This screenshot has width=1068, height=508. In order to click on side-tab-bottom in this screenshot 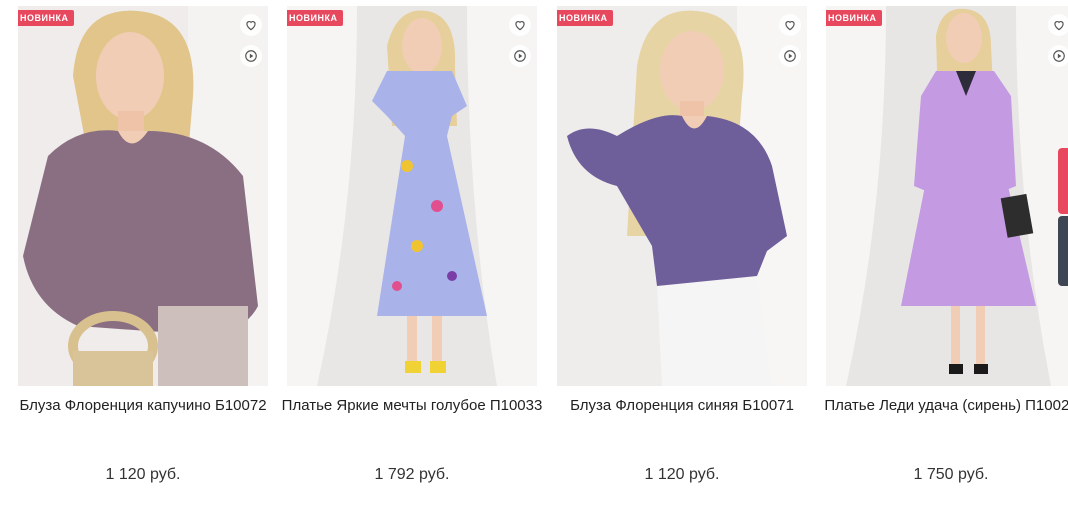, I will do `click(1063, 251)`.